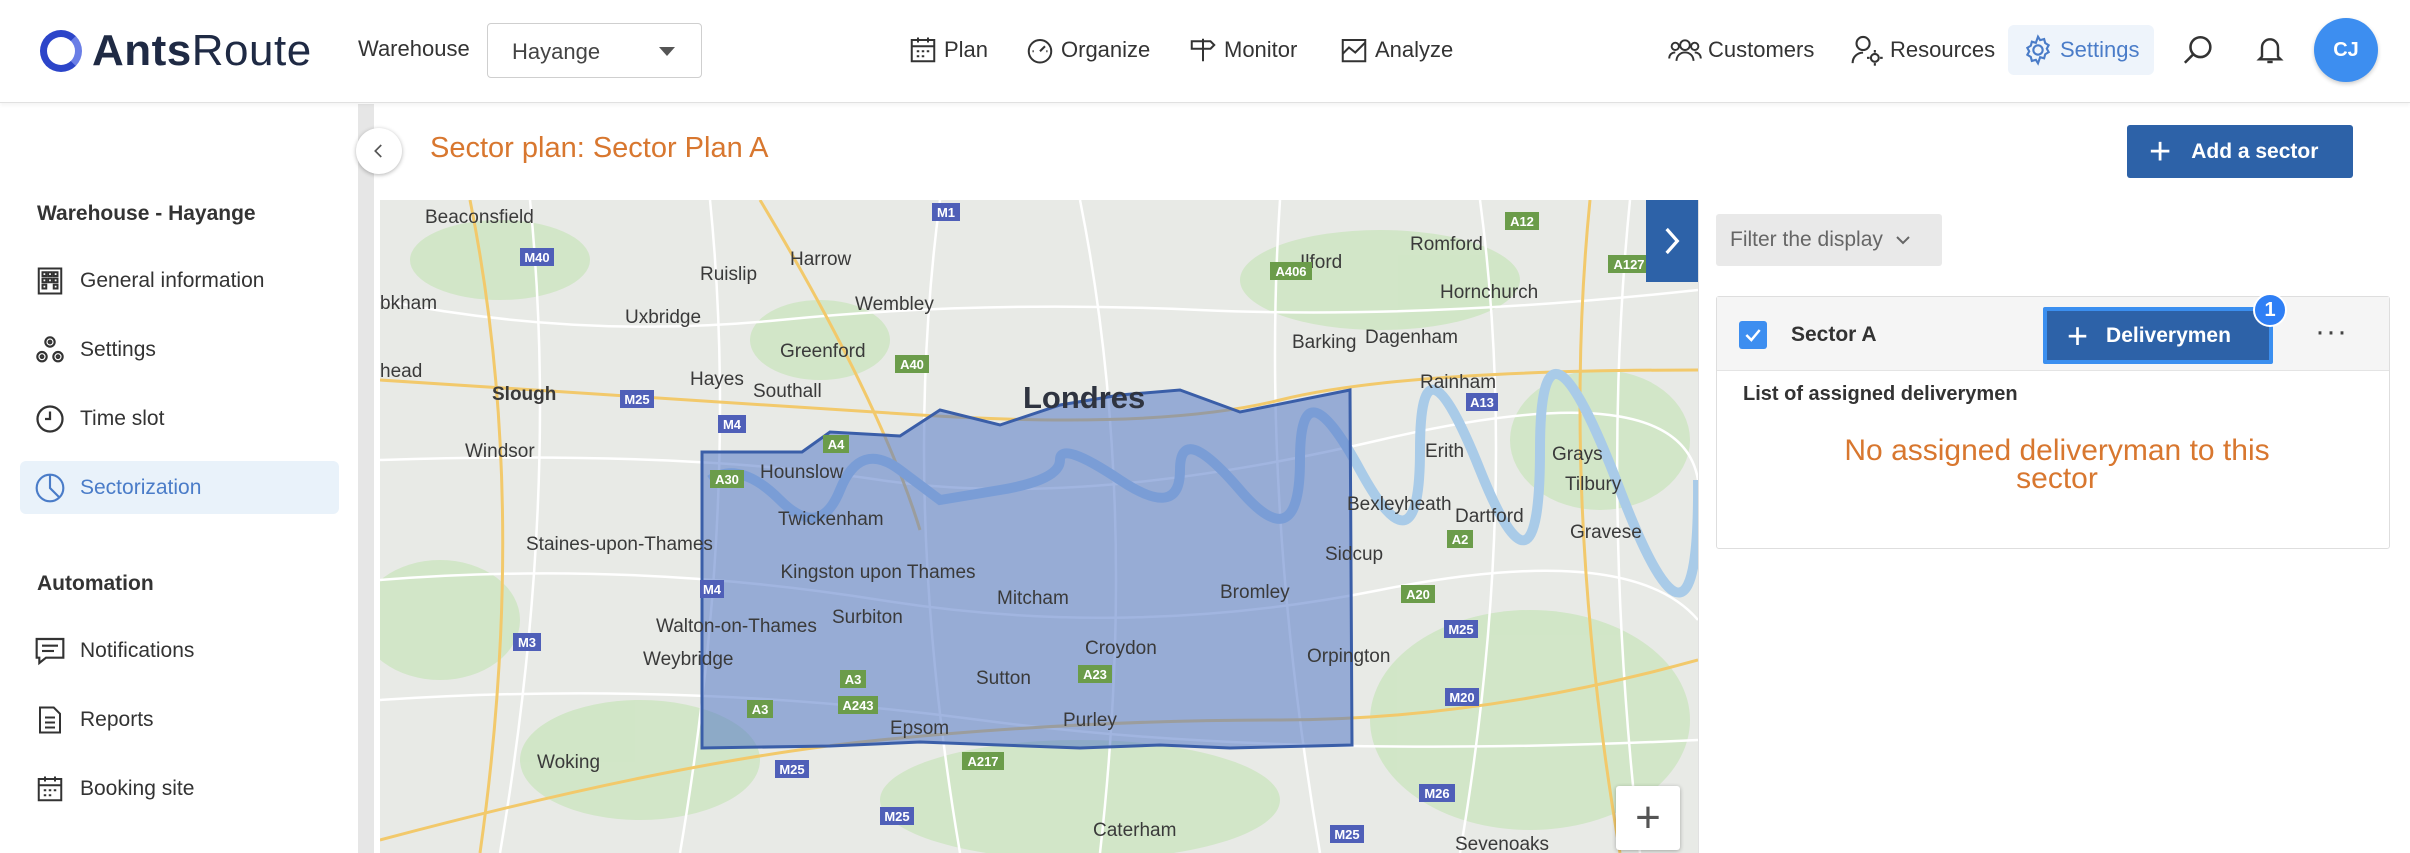  Describe the element at coordinates (1460, 539) in the screenshot. I see `road-shield: A2` at that location.